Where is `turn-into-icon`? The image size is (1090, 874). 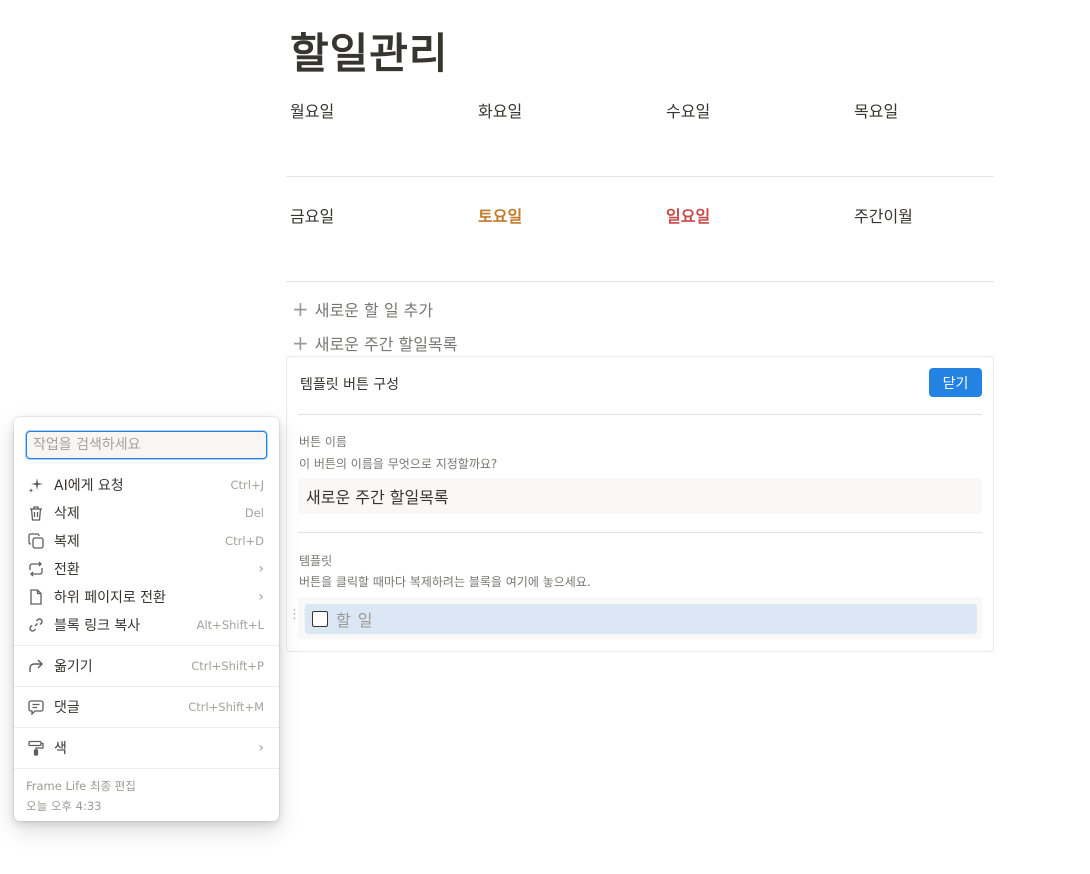
turn-into-icon is located at coordinates (36, 569).